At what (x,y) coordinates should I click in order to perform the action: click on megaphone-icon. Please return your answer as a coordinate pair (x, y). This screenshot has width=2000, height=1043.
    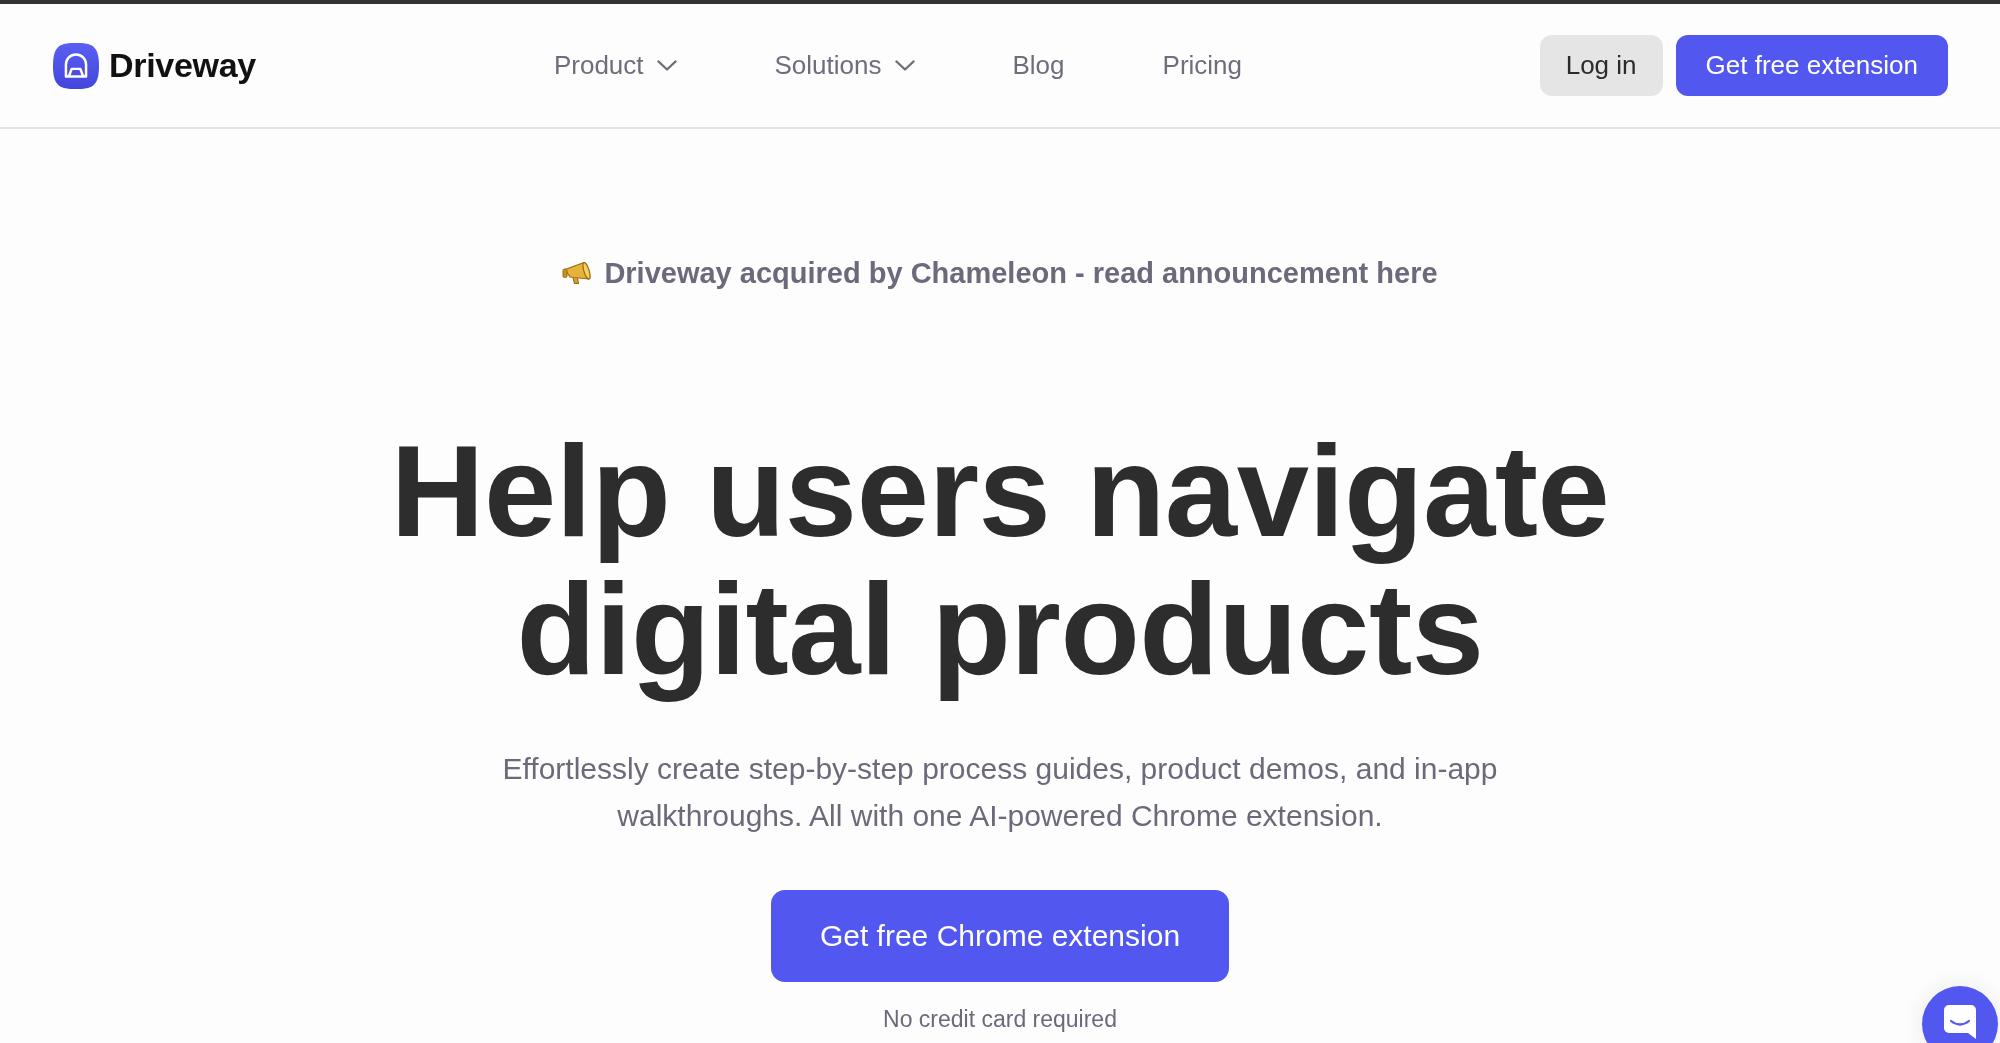
    Looking at the image, I should click on (577, 273).